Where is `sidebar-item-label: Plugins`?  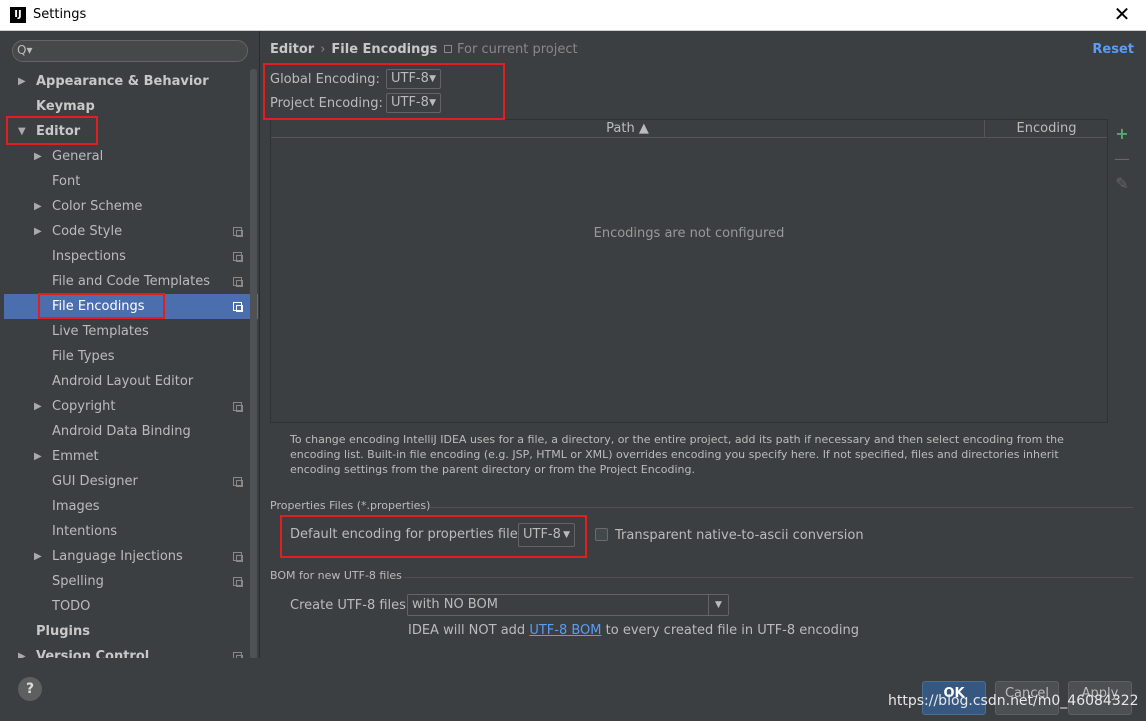
sidebar-item-label: Plugins is located at coordinates (63, 631).